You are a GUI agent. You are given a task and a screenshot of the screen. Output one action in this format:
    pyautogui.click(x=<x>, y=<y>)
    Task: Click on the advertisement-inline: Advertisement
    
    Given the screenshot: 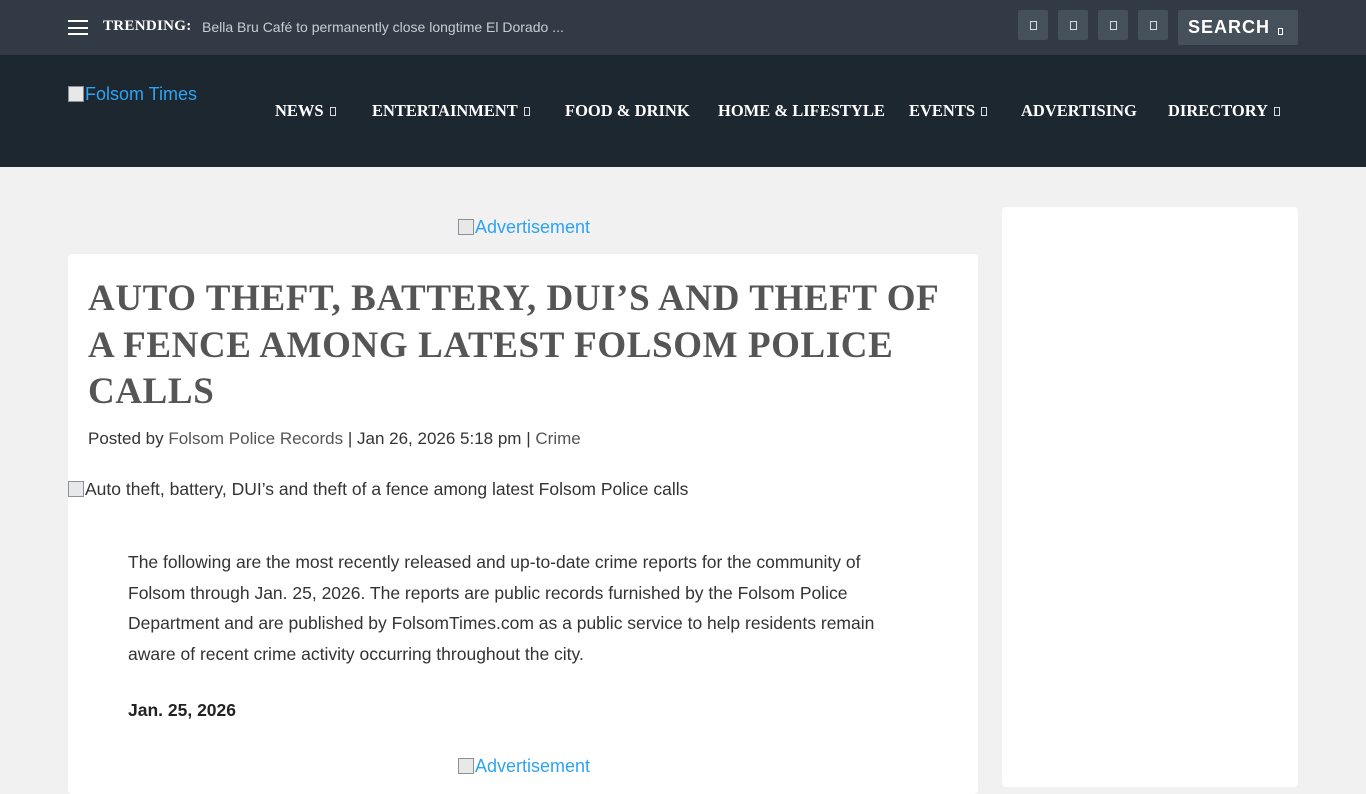 What is the action you would take?
    pyautogui.click(x=524, y=766)
    